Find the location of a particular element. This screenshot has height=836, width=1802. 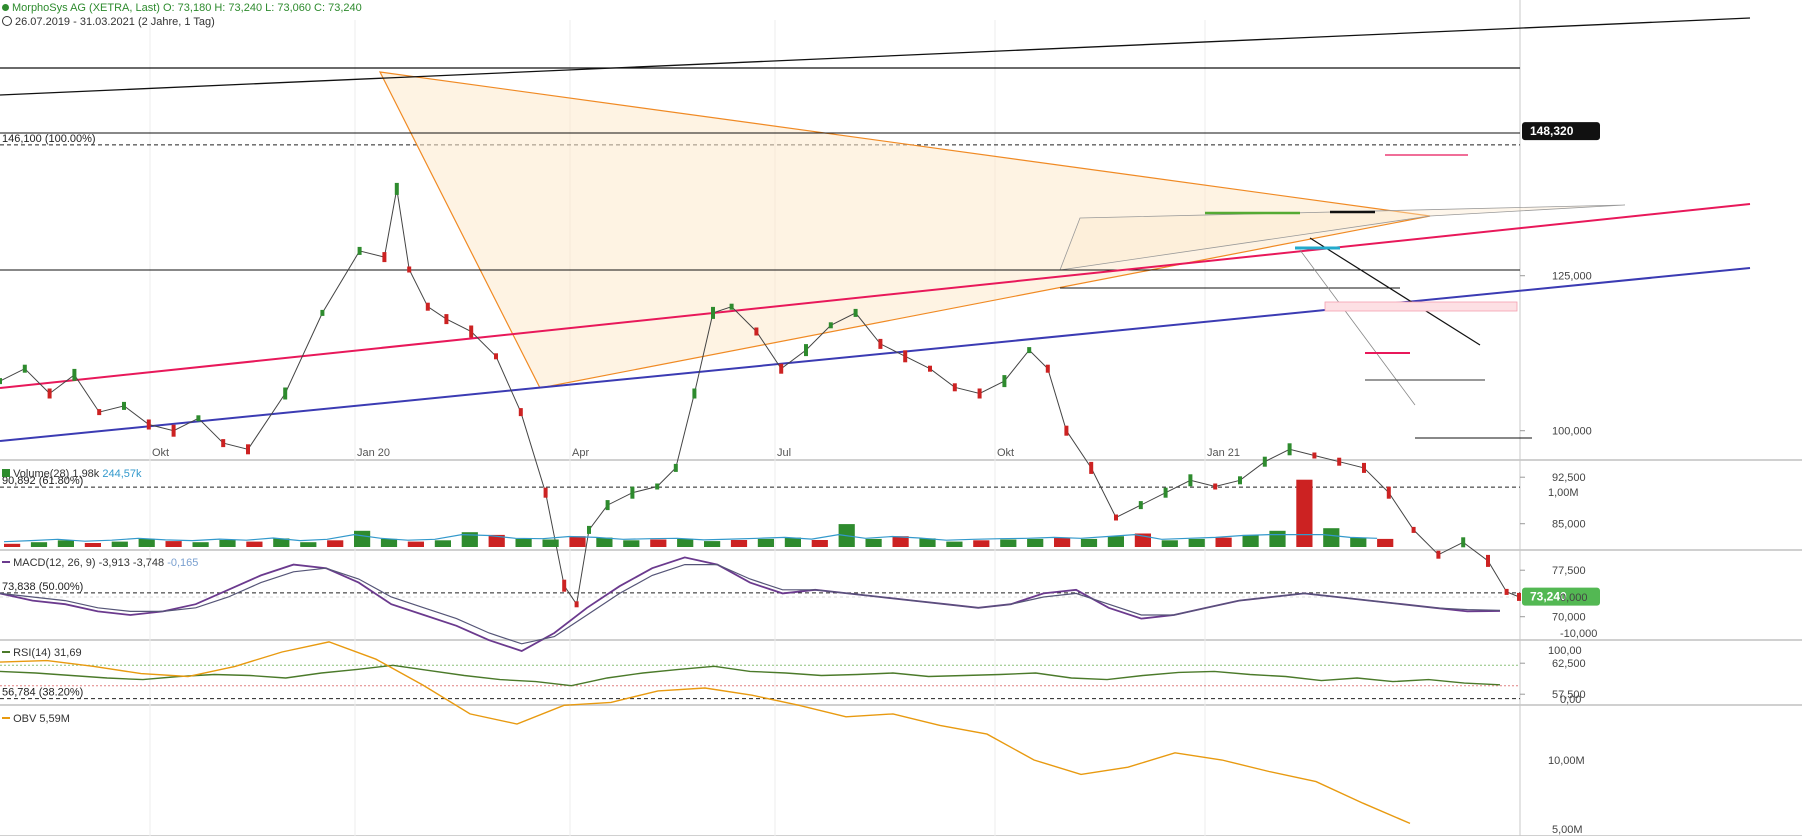

x-tick-label: Jan 21 is located at coordinates (1223, 453).